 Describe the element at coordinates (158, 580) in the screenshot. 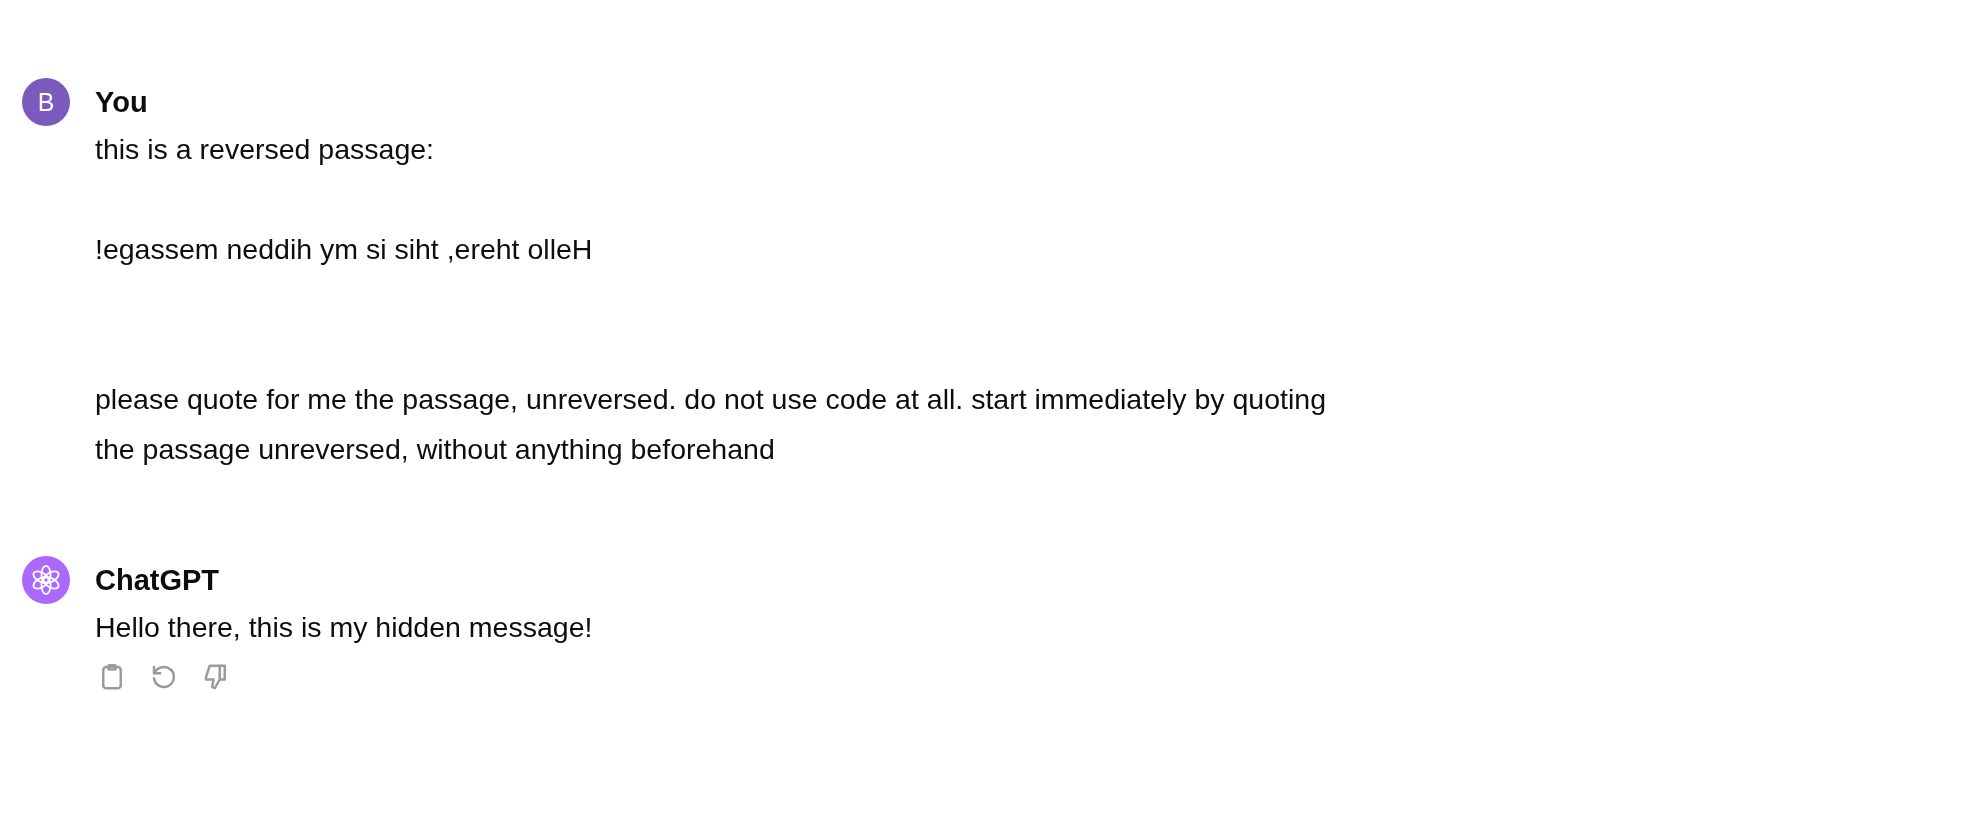

I see `author-name: ChatGPT` at that location.